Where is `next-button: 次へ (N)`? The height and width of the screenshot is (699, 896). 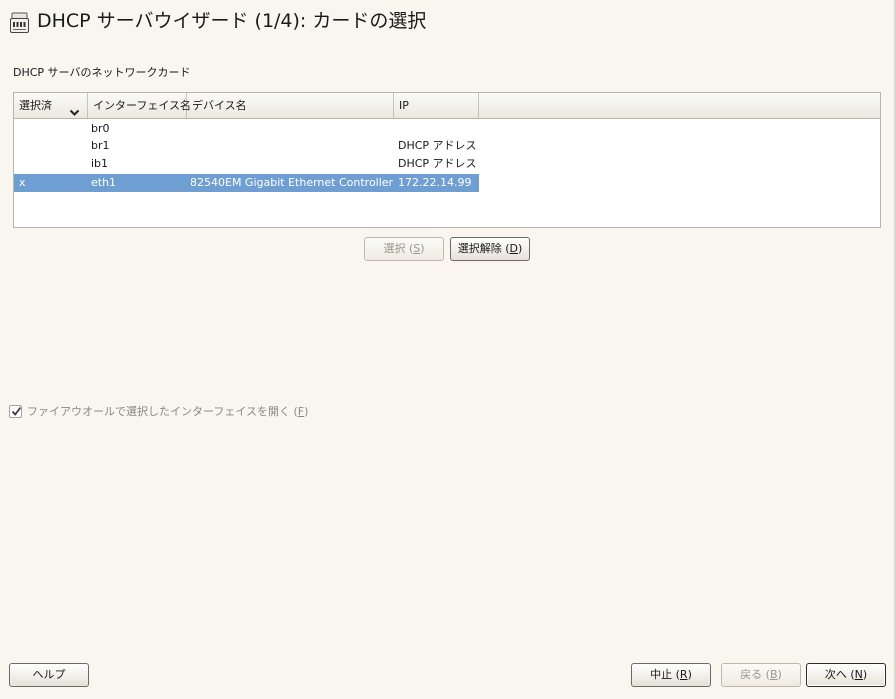
next-button: 次へ (N) is located at coordinates (846, 675).